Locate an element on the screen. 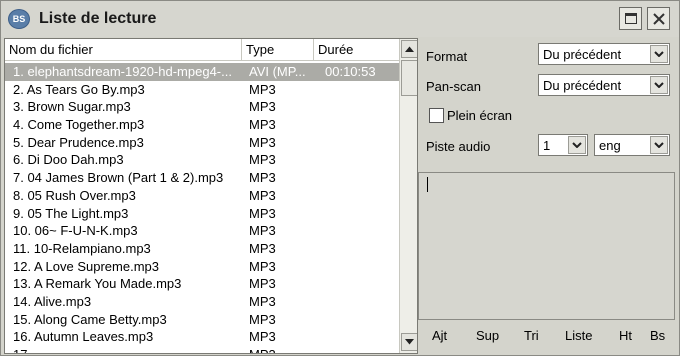 Image resolution: width=680 pixels, height=356 pixels. column-header-type: Type is located at coordinates (278, 49).